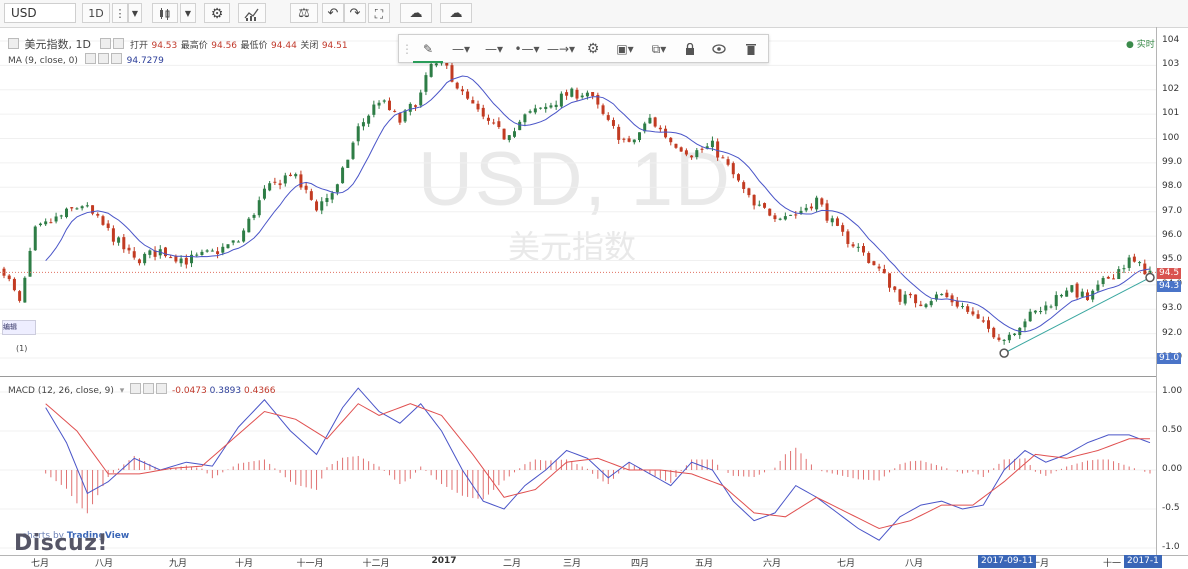  What do you see at coordinates (120, 13) in the screenshot?
I see `three-dots-icon: ⋮` at bounding box center [120, 13].